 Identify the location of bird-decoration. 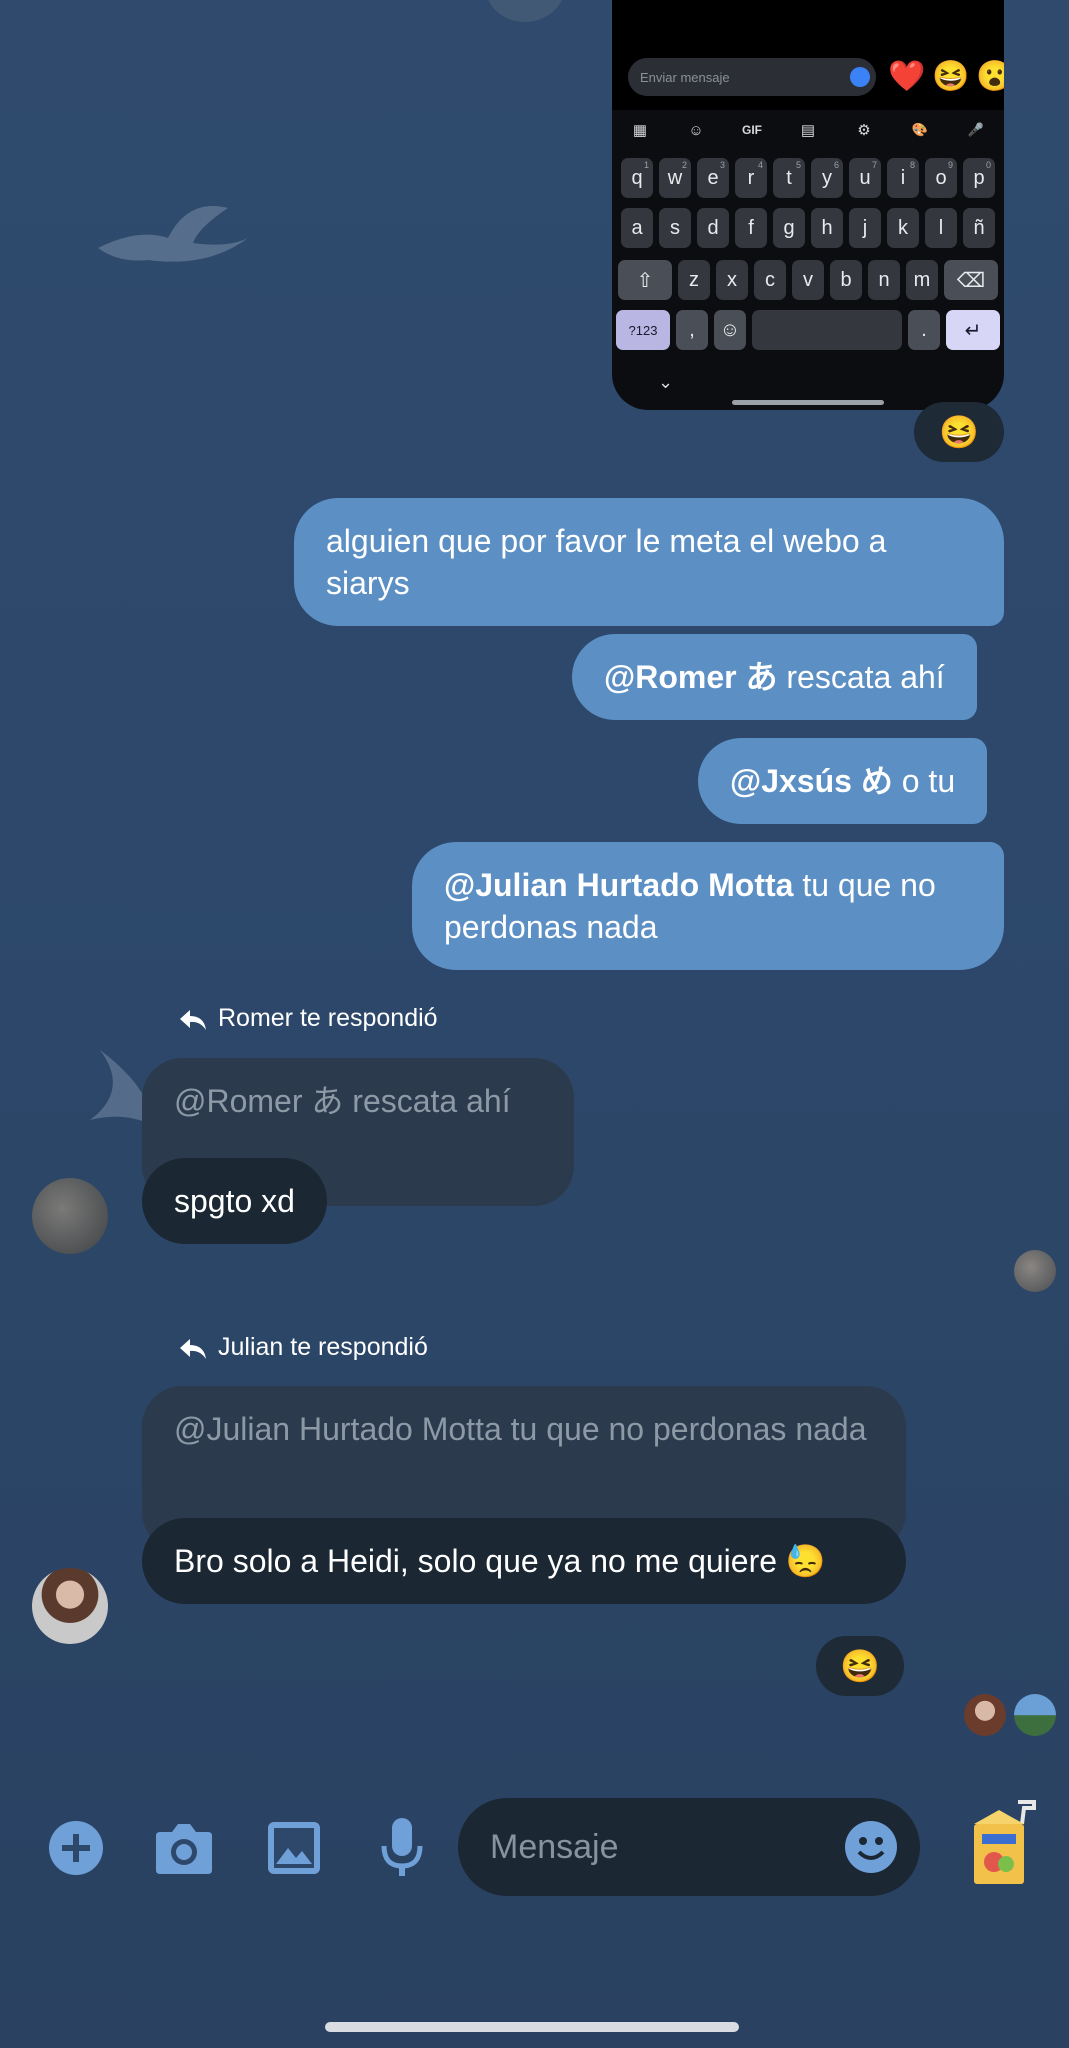
(173, 234).